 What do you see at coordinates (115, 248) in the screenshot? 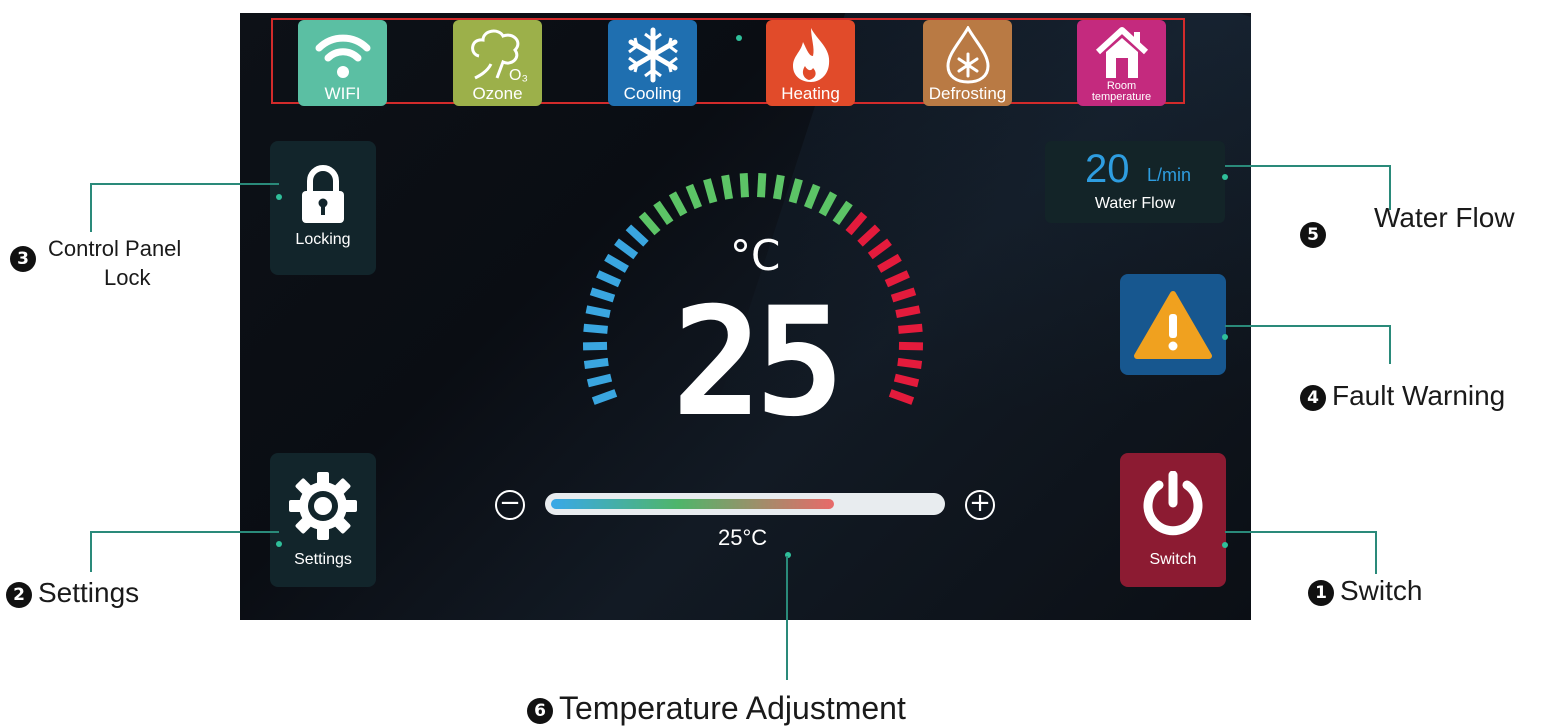
I see `annotation-lock-line1: Control Panel` at bounding box center [115, 248].